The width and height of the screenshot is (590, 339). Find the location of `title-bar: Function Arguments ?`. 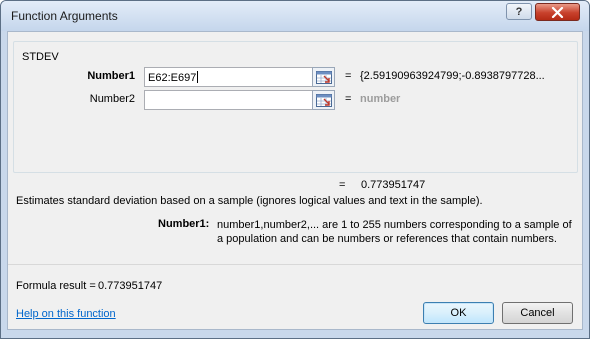

title-bar: Function Arguments ? is located at coordinates (295, 16).